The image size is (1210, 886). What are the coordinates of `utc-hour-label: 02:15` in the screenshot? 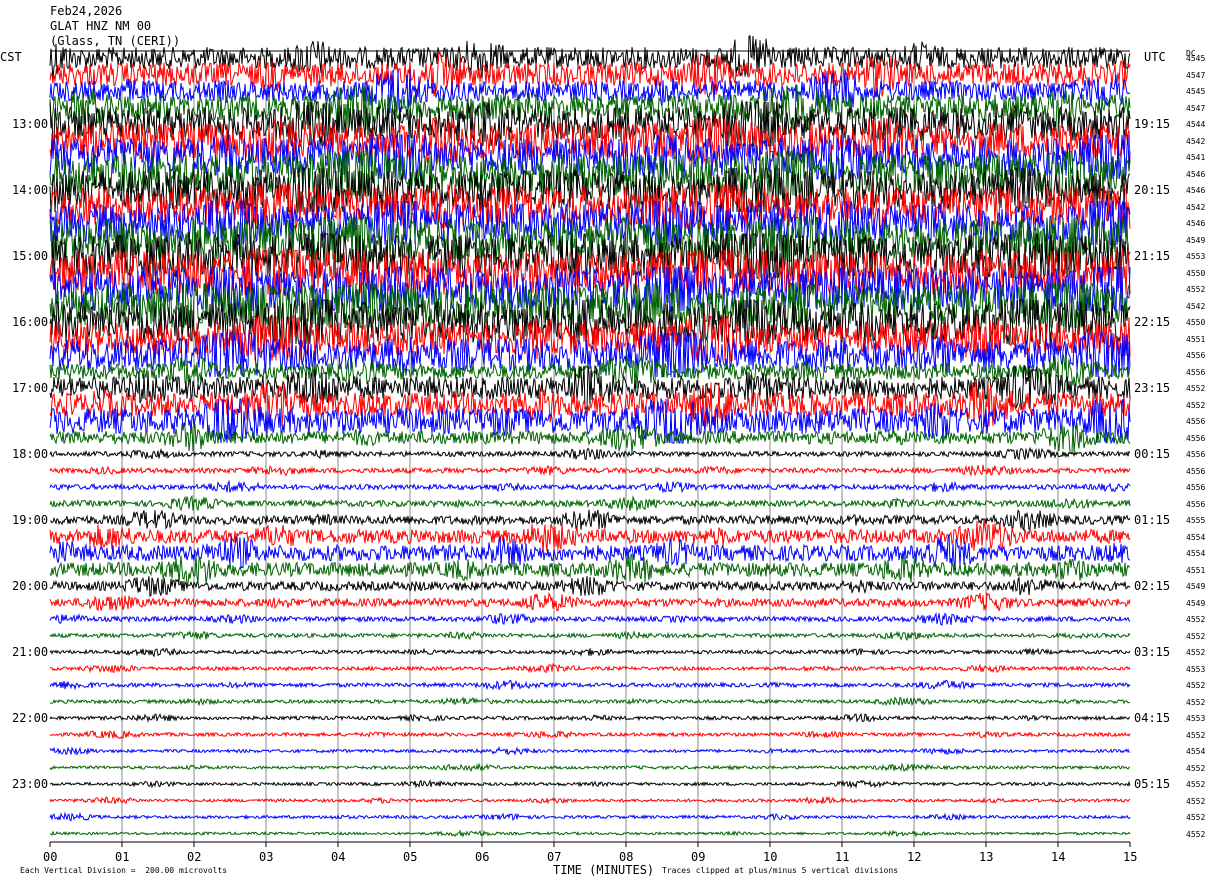 It's located at (1152, 586).